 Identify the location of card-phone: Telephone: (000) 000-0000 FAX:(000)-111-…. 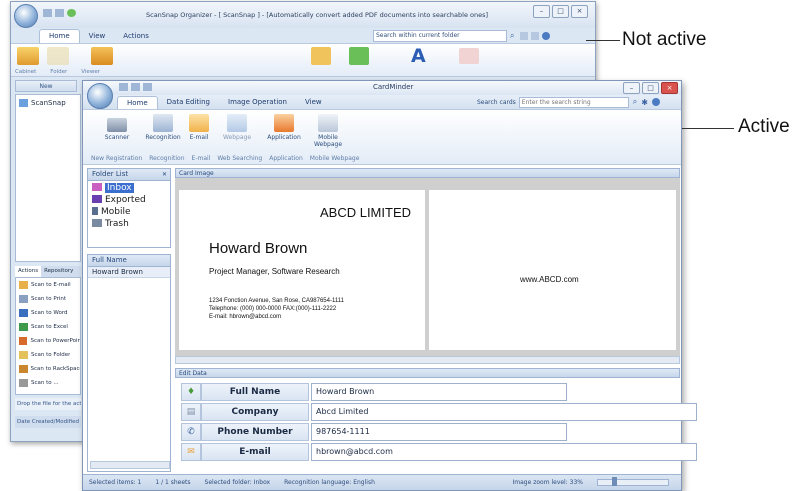
(273, 309).